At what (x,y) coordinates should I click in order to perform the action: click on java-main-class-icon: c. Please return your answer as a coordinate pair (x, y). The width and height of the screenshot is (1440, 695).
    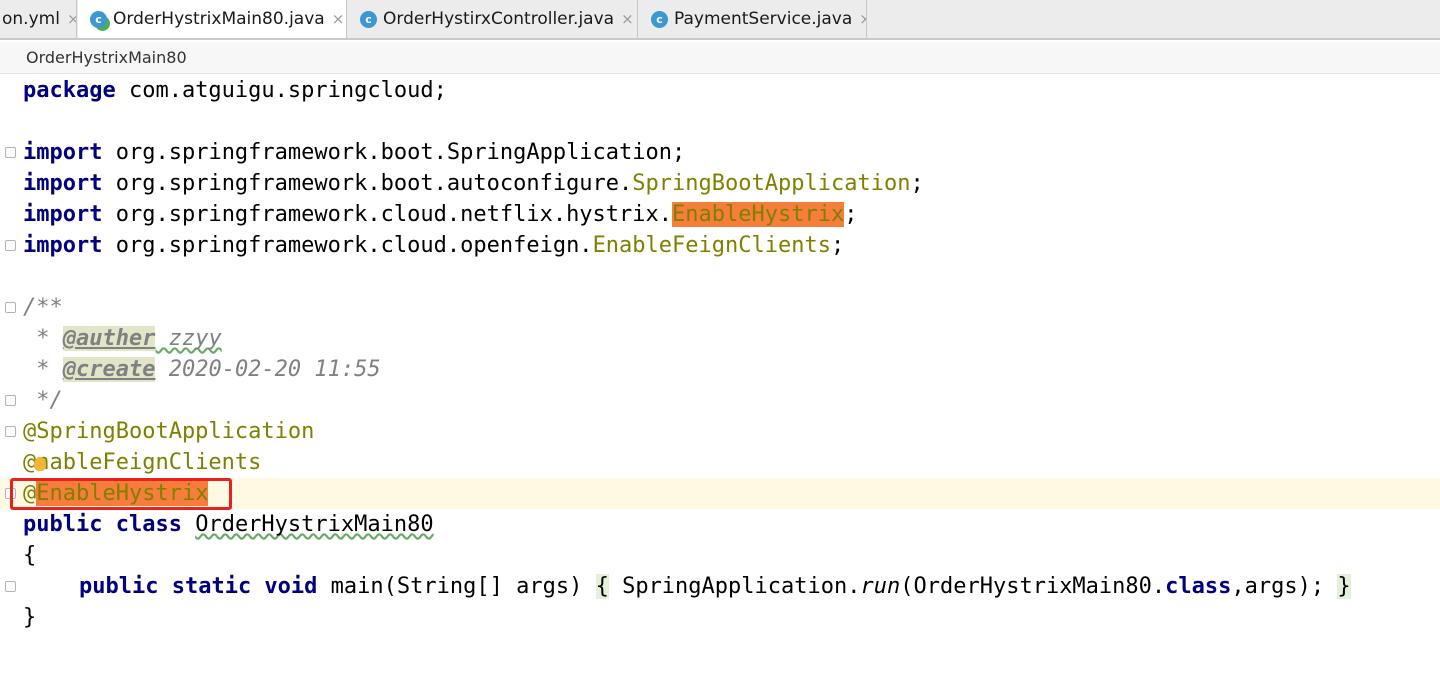
    Looking at the image, I should click on (98, 19).